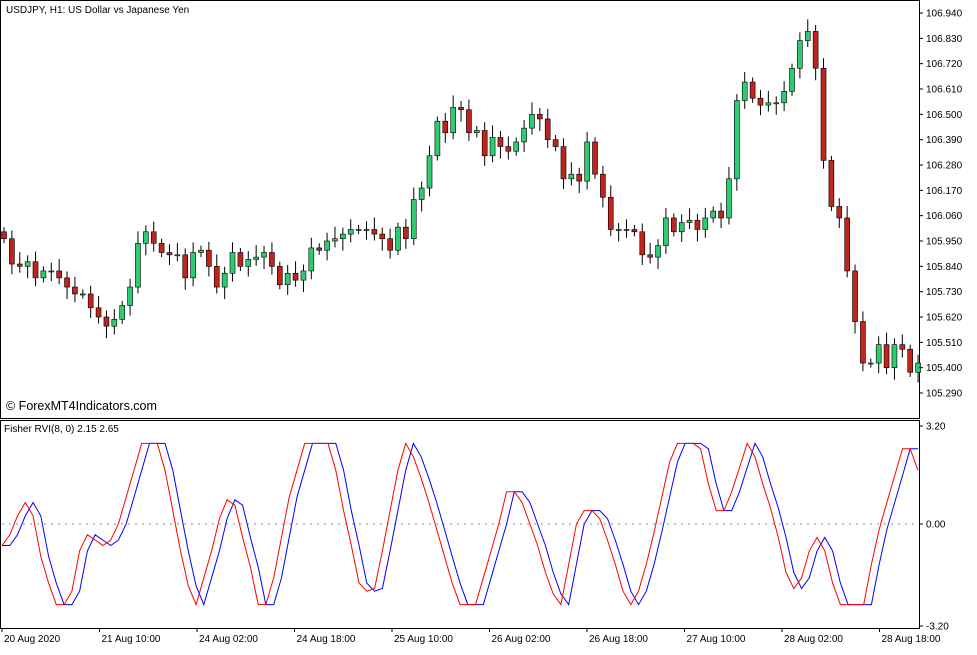 Image resolution: width=977 pixels, height=655 pixels. I want to click on time-tick-label: 28 Aug 18:00, so click(911, 639).